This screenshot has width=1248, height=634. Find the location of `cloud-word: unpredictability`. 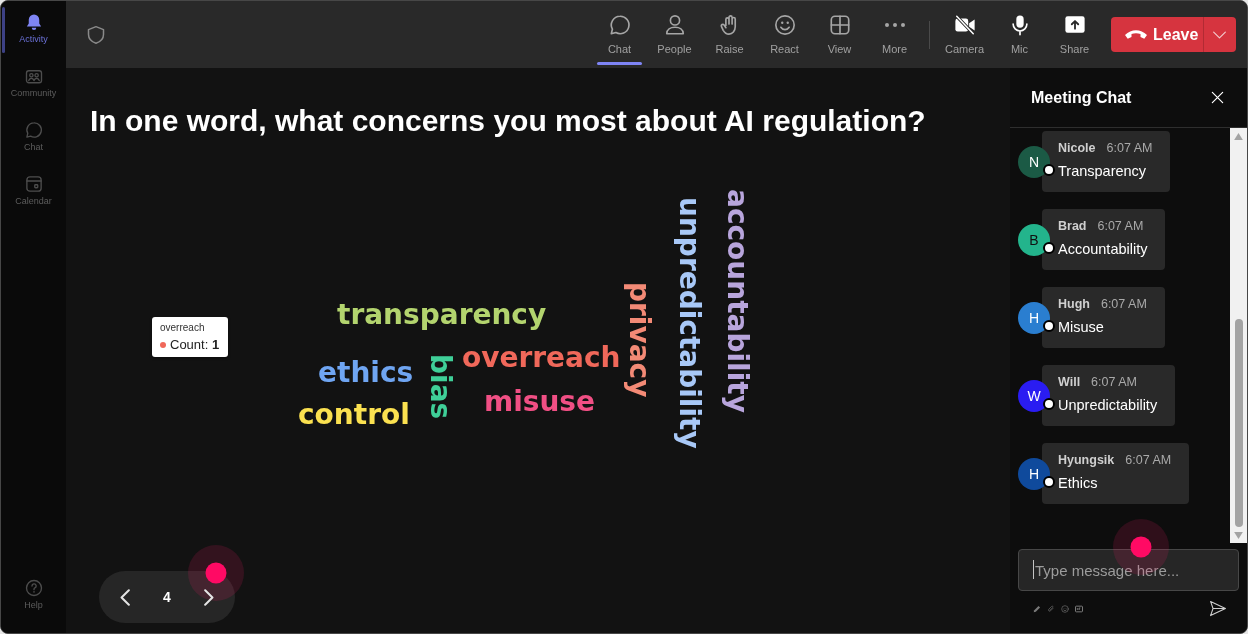

cloud-word: unpredictability is located at coordinates (689, 323).